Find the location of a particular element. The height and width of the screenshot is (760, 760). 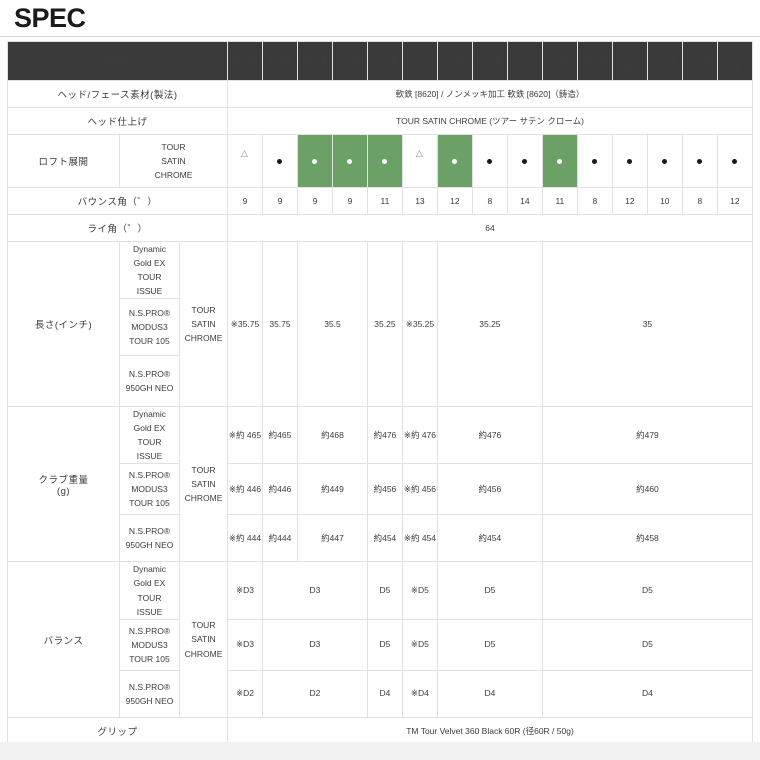

bounce-value: 10 is located at coordinates (664, 201).